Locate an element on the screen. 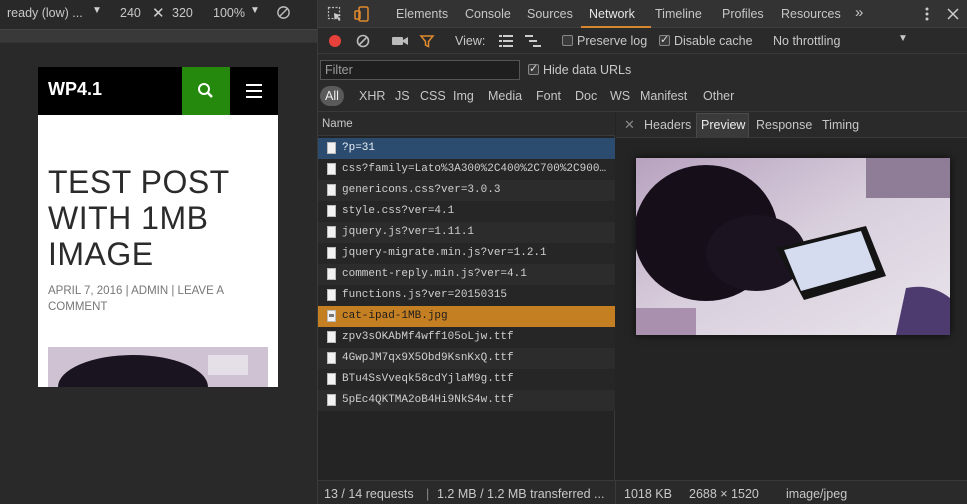 Image resolution: width=967 pixels, height=504 pixels. request-row: 5pEc4QKTMA2oB4Hi9NkS4w.ttf is located at coordinates (466, 400).